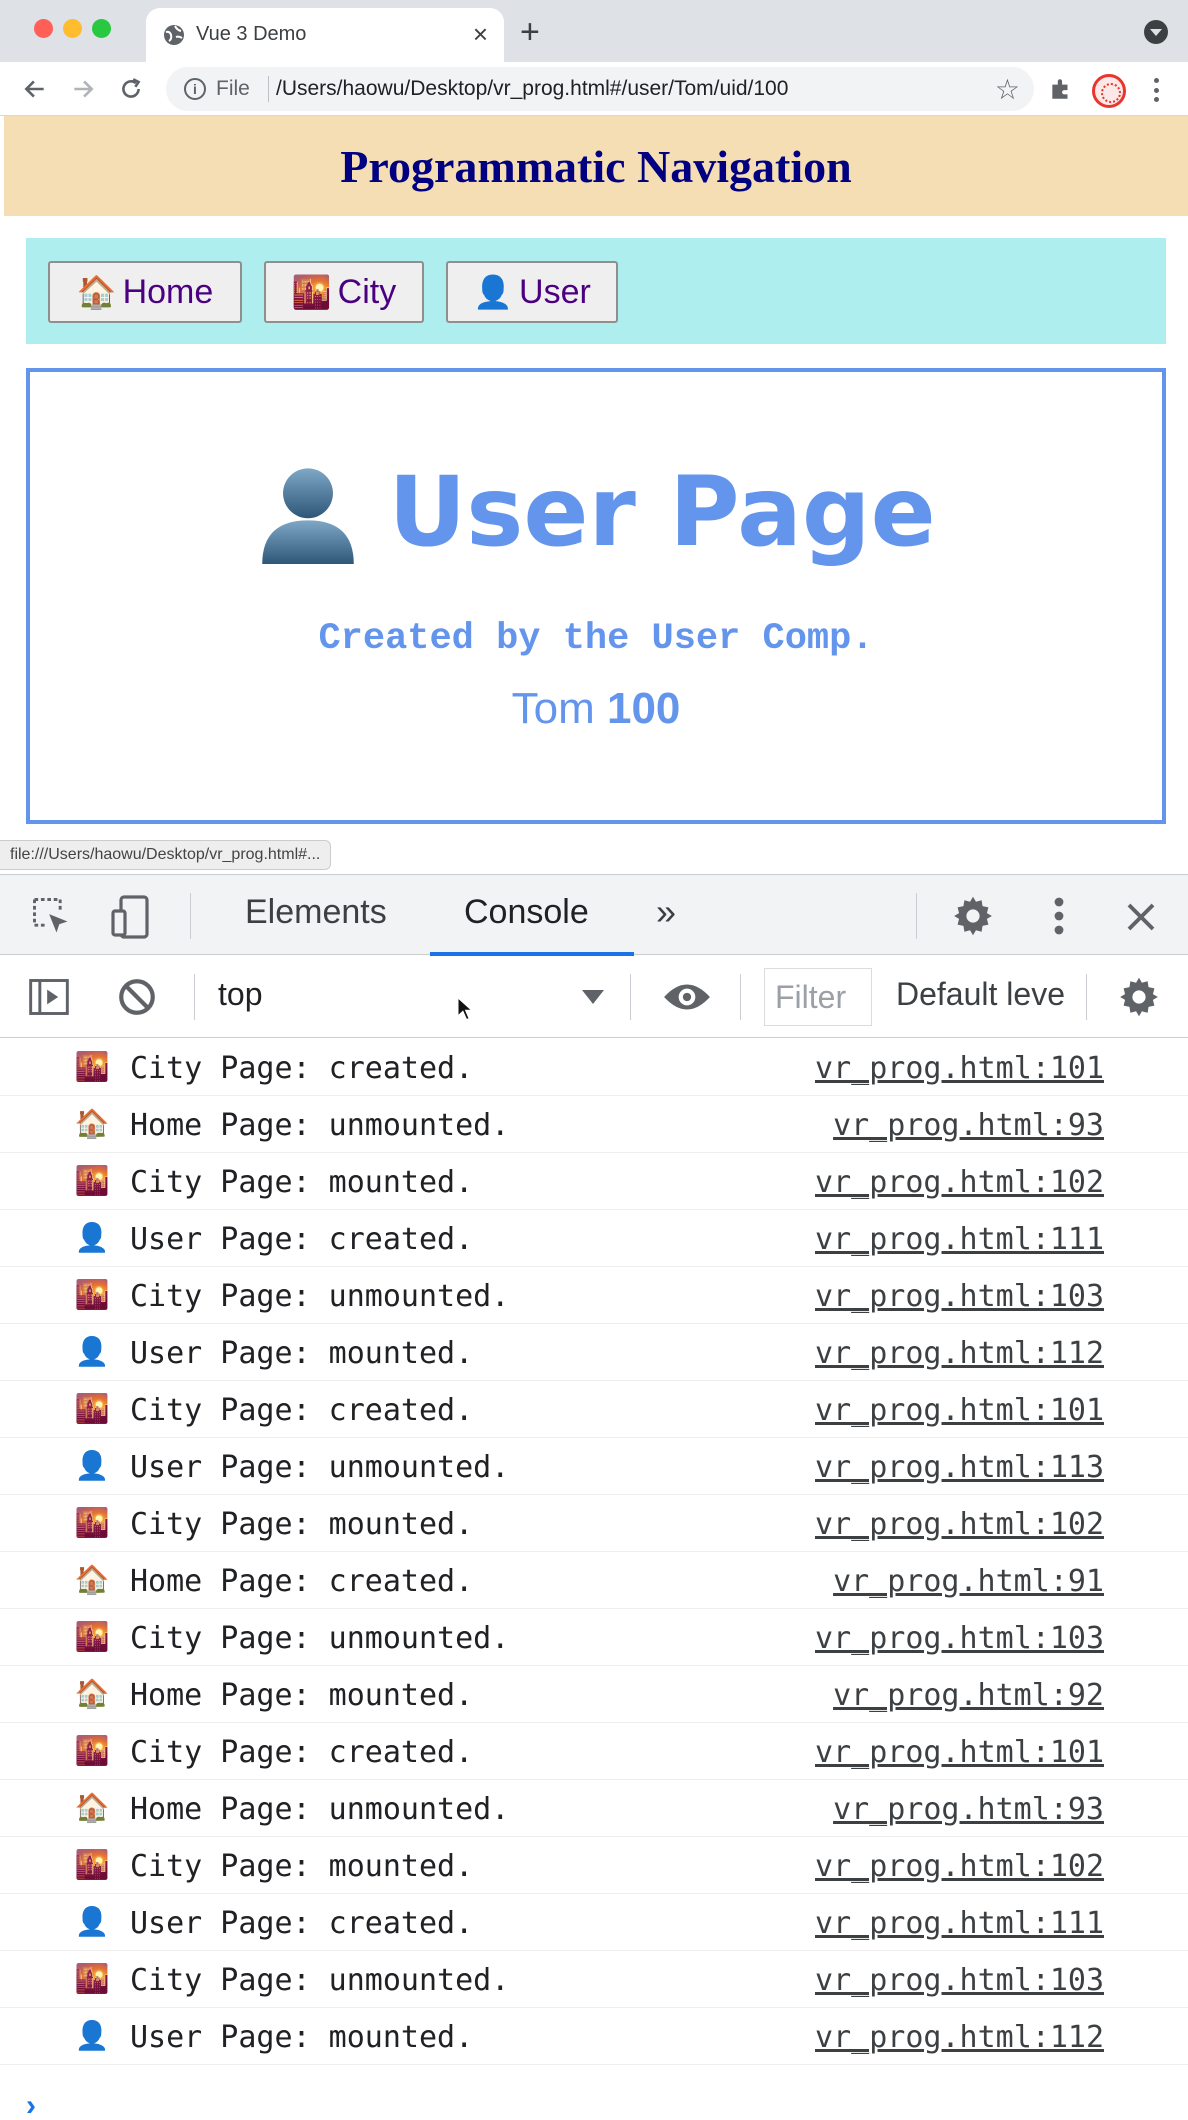 The image size is (1188, 2120). Describe the element at coordinates (981, 994) in the screenshot. I see `log-levels-dropdown: Default levels` at that location.